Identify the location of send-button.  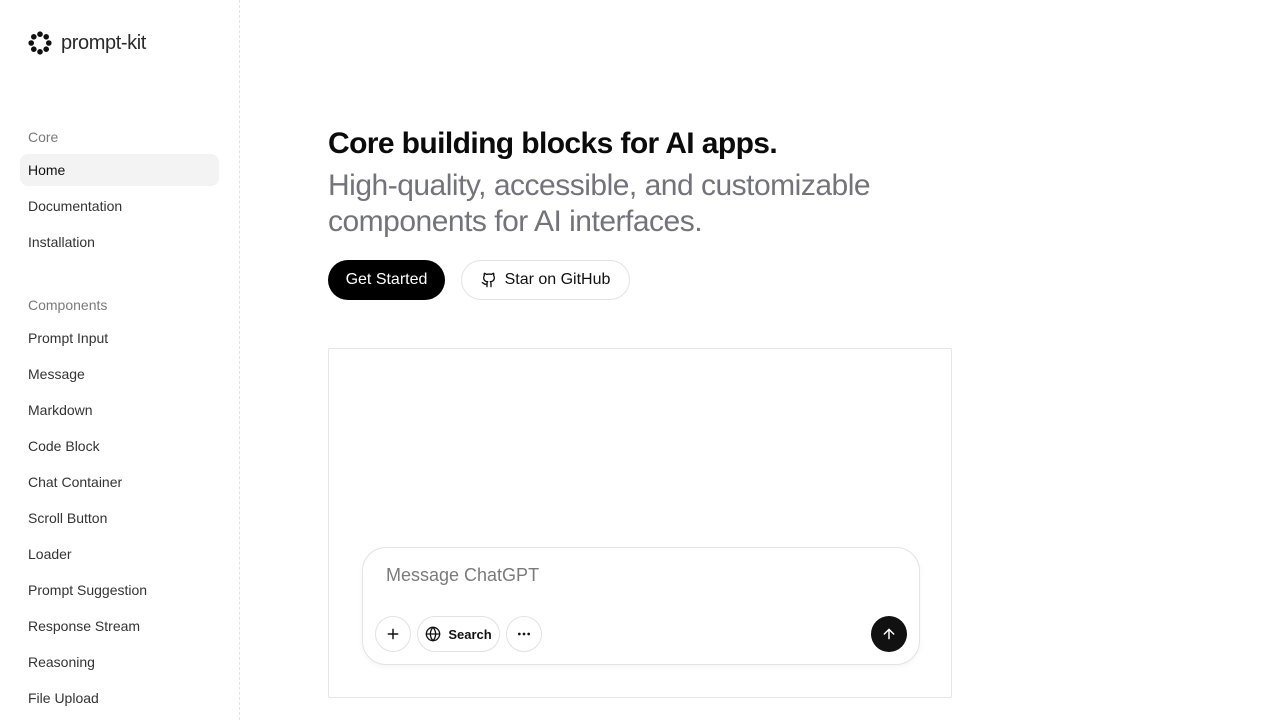
(889, 634).